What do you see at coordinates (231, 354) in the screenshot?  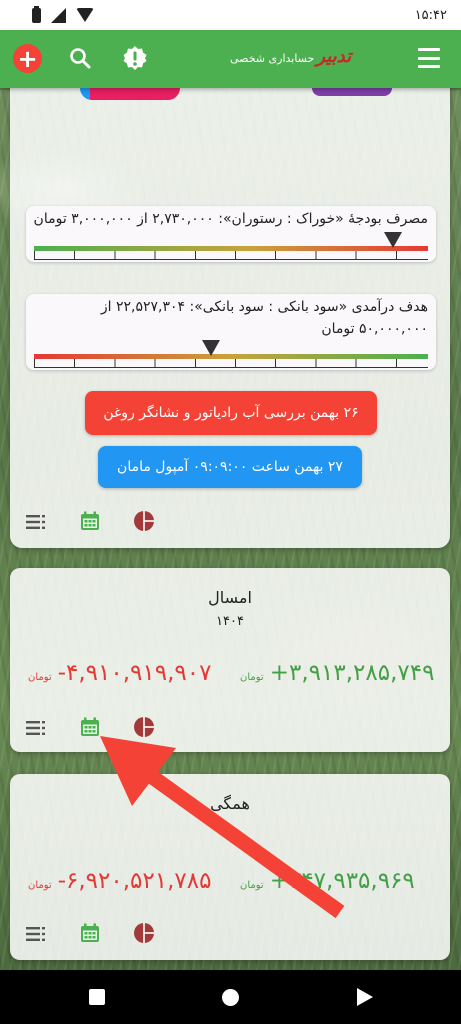 I see `income-goal-gauge` at bounding box center [231, 354].